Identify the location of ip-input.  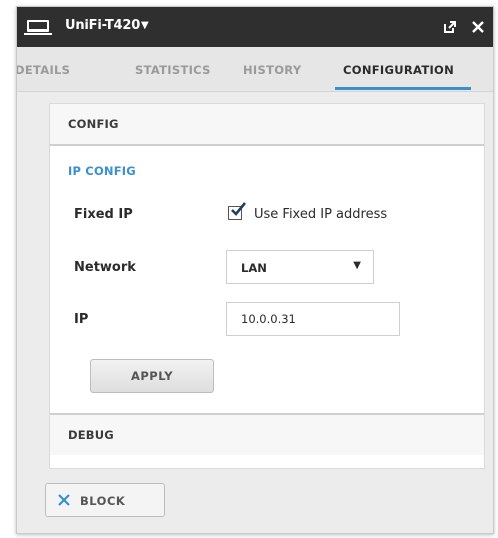
(313, 319).